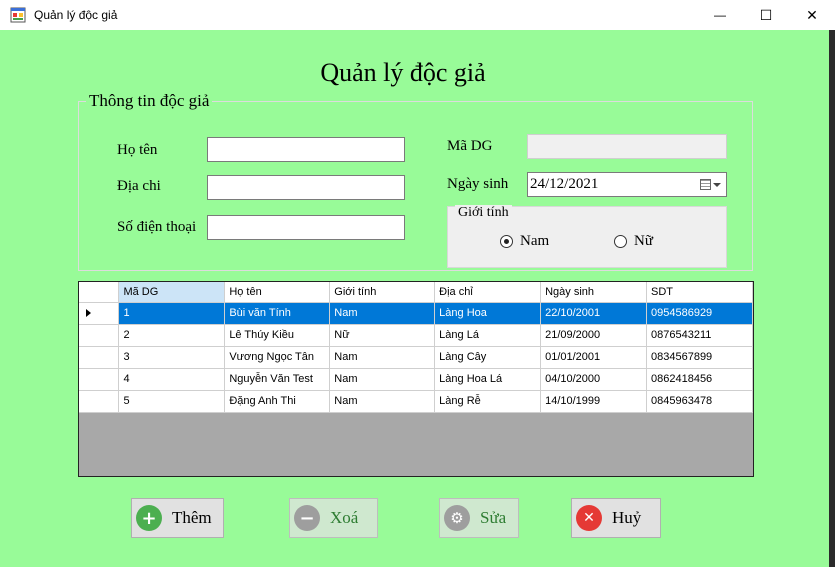 Image resolution: width=835 pixels, height=567 pixels. I want to click on gender-group: Giới tính Nam Nữ, so click(587, 236).